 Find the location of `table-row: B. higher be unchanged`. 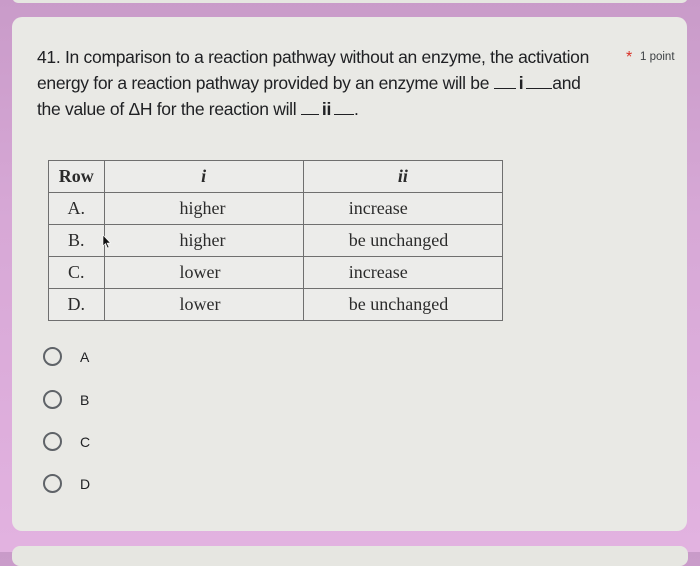

table-row: B. higher be unchanged is located at coordinates (276, 240).